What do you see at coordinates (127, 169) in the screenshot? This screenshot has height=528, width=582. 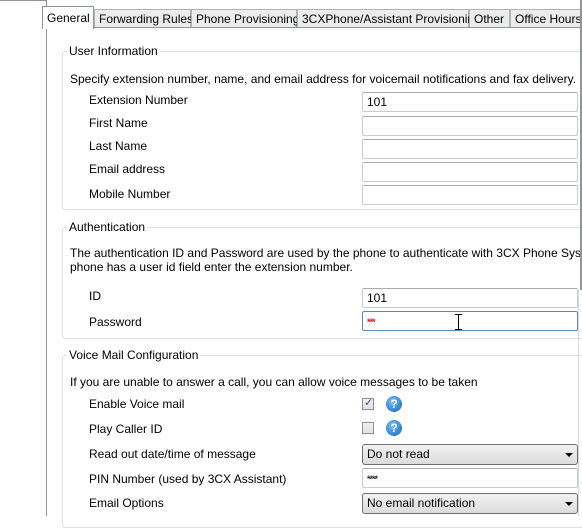 I see `email-address-label: Email address` at bounding box center [127, 169].